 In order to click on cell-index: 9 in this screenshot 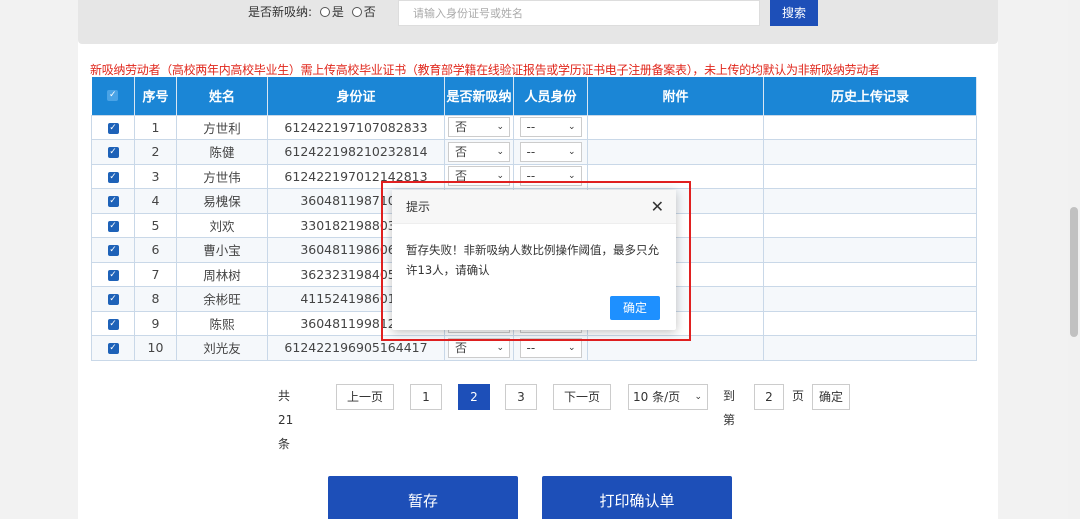, I will do `click(155, 323)`.